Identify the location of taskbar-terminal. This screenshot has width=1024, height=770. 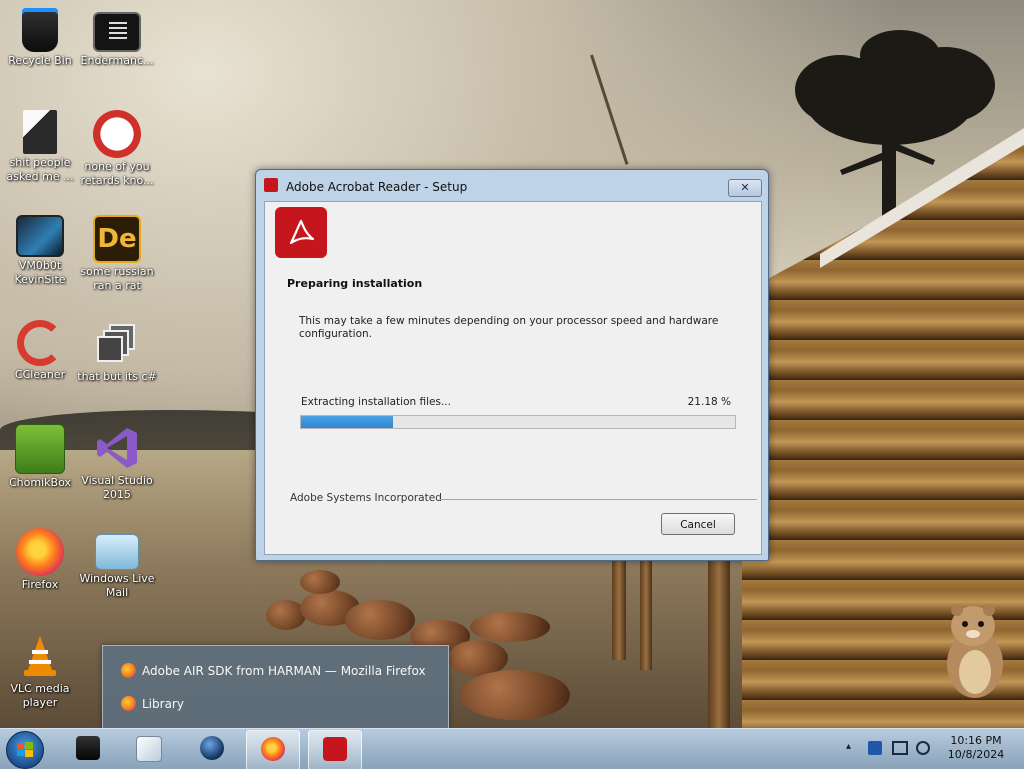
(88, 749).